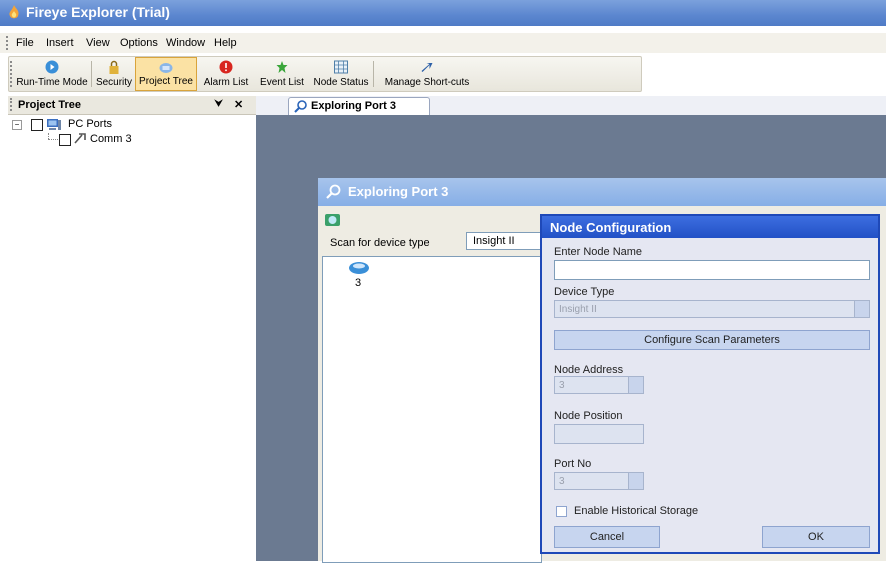 This screenshot has width=886, height=563. I want to click on event-icon, so click(282, 67).